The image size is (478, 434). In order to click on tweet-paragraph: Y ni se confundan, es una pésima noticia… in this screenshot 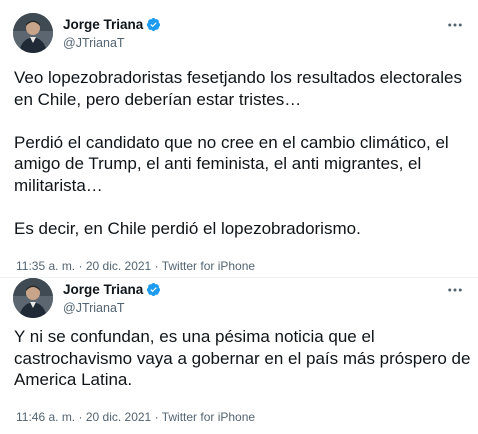, I will do `click(242, 358)`.